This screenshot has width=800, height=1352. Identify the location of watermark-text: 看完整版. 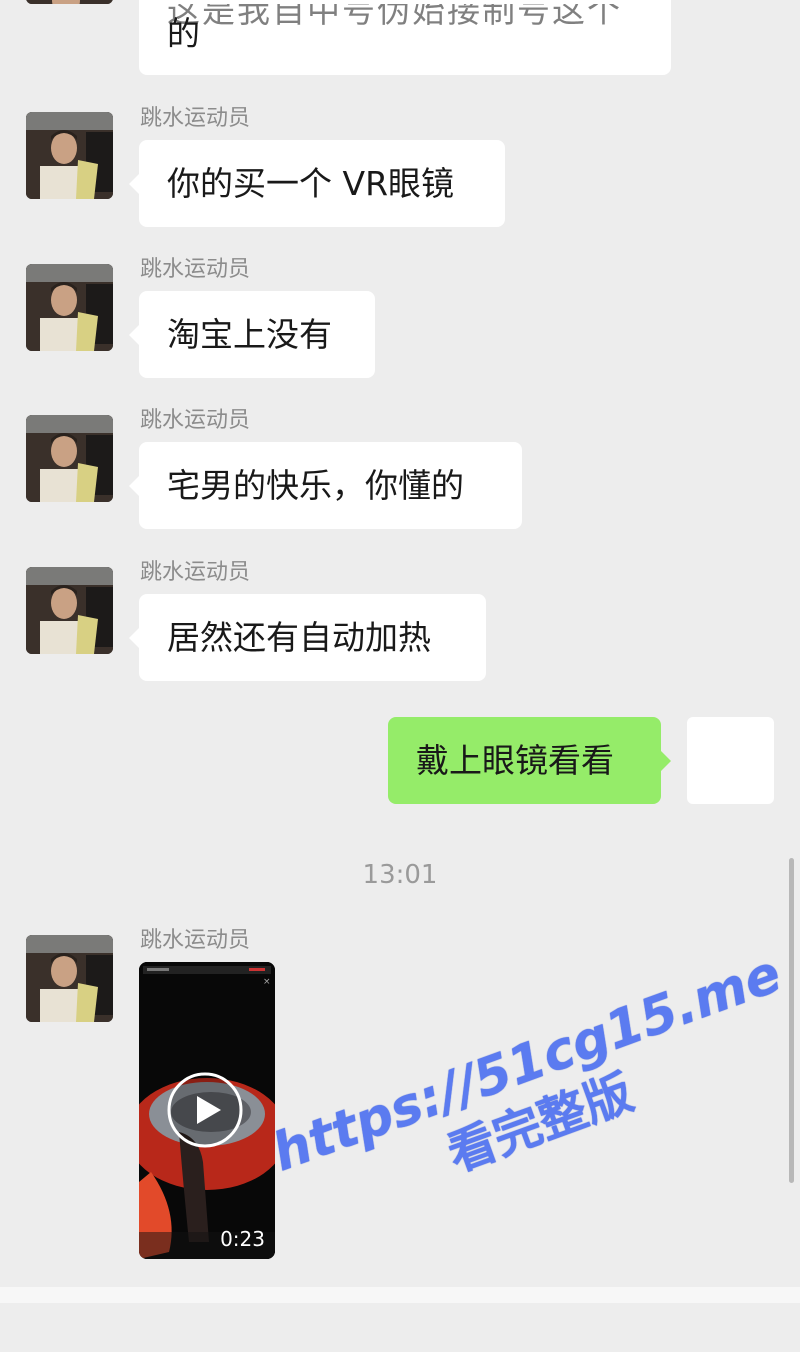
(540, 1123).